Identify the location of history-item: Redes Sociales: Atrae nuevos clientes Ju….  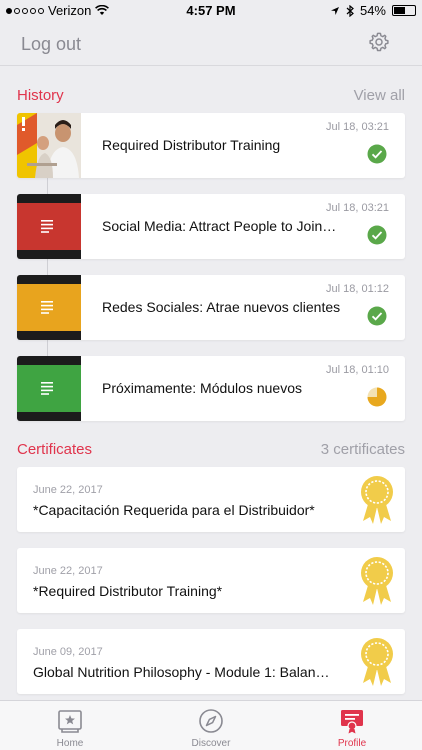
(211, 307).